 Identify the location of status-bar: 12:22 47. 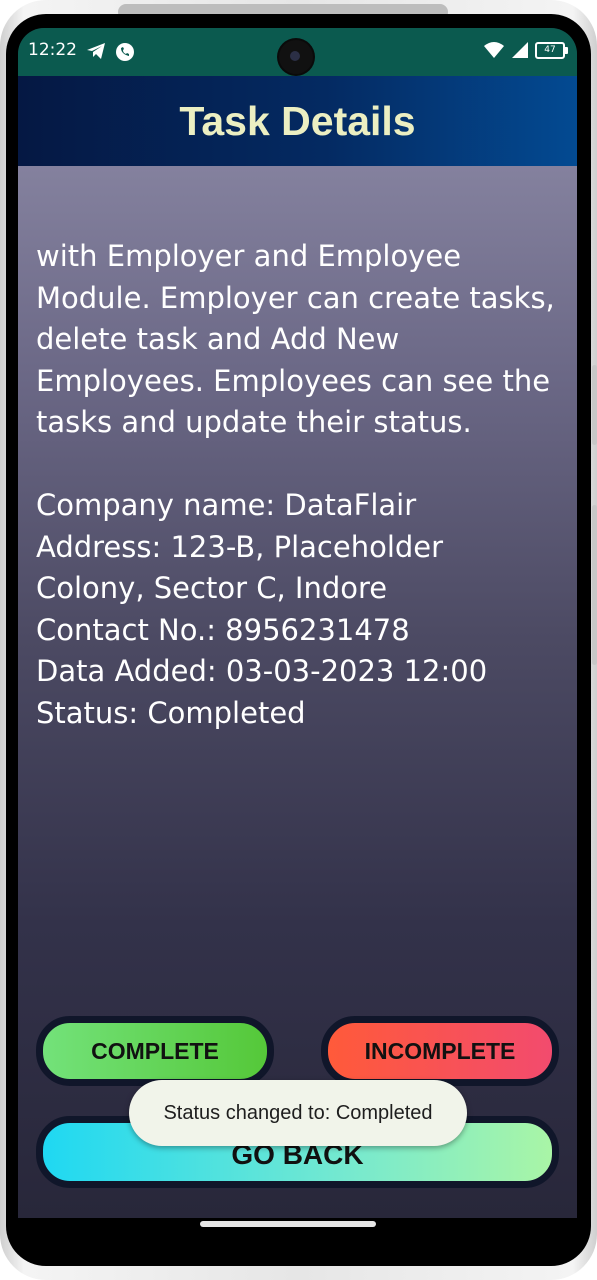
(297, 52).